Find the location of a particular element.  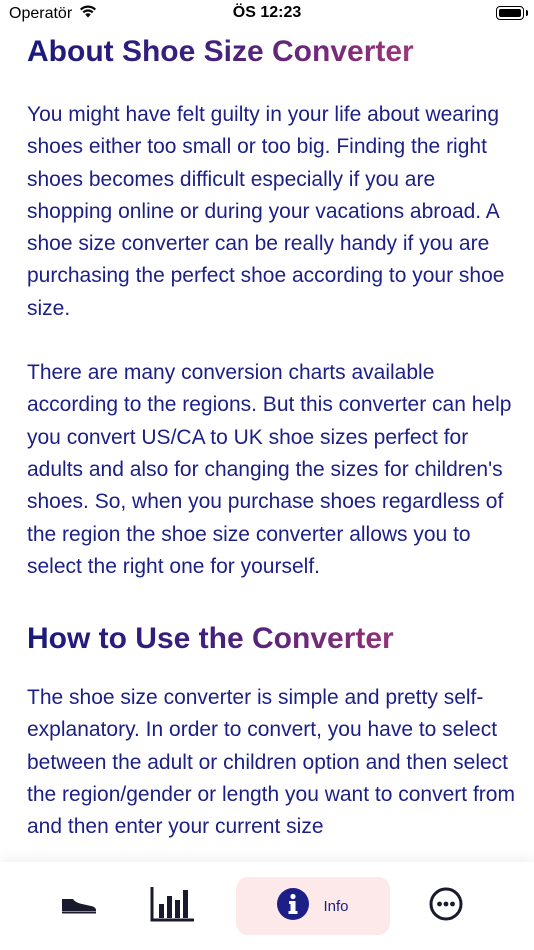

more-icon is located at coordinates (446, 906).